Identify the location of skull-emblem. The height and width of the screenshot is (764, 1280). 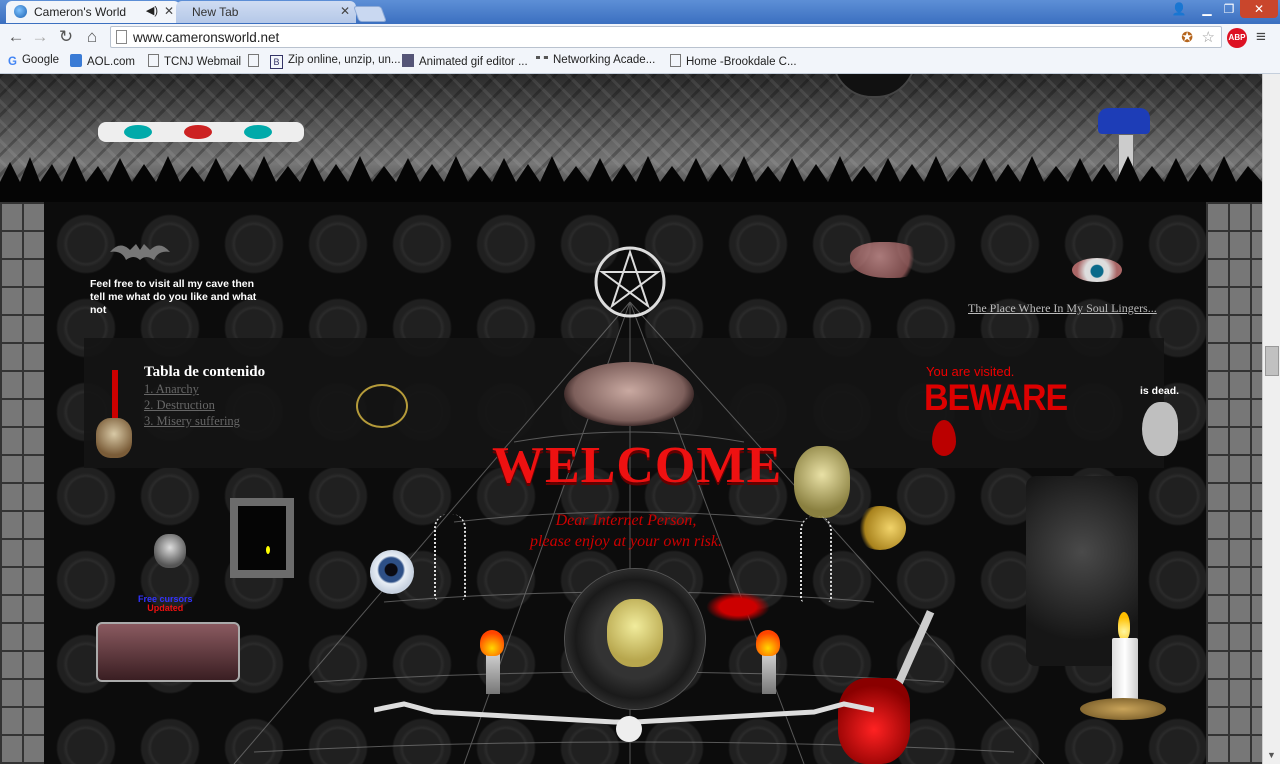
(635, 639).